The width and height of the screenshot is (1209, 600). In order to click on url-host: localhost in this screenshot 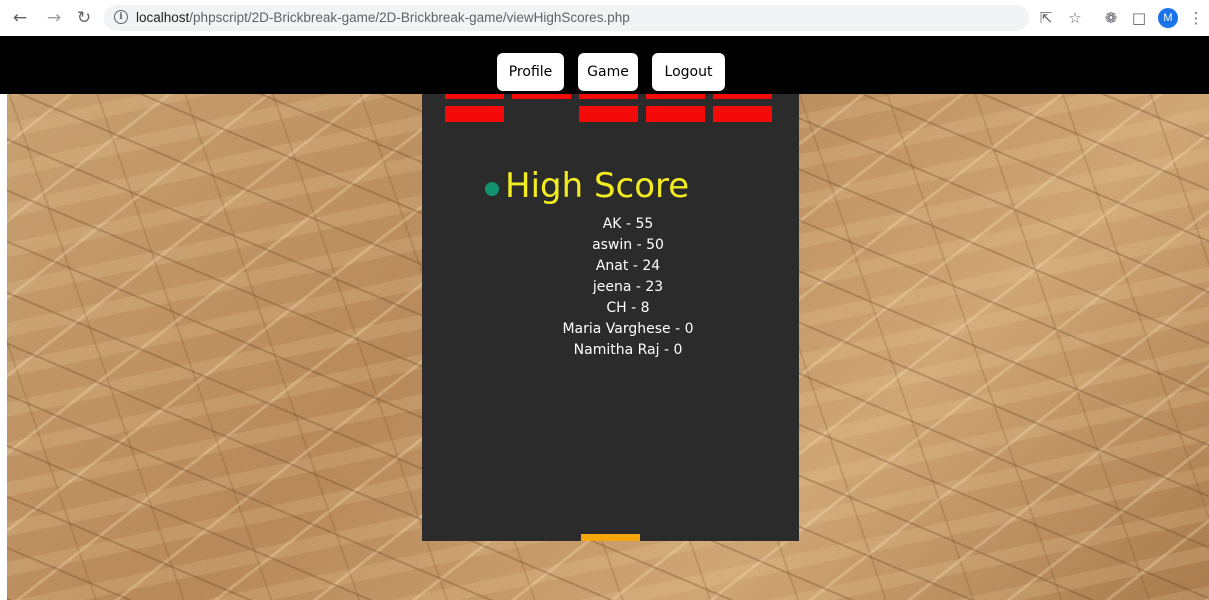, I will do `click(163, 17)`.